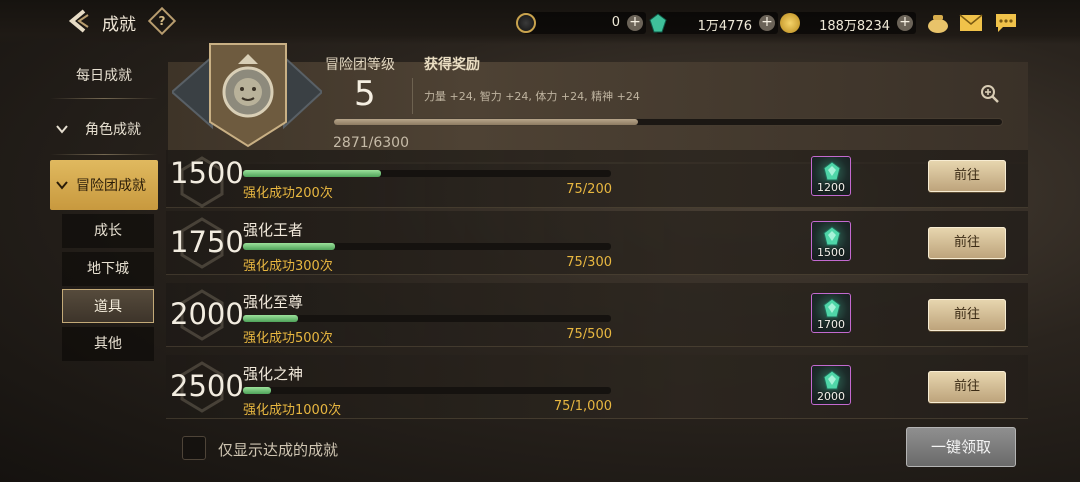 This screenshot has width=1080, height=482. I want to click on chevron-down-icon, so click(62, 129).